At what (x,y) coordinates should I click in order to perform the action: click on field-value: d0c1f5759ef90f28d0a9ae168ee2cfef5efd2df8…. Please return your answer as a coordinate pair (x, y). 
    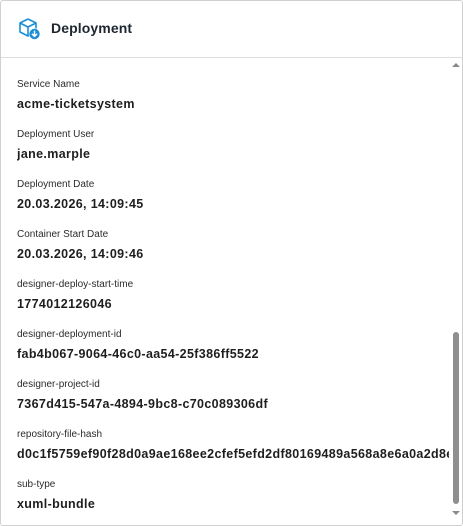
    Looking at the image, I should click on (233, 454).